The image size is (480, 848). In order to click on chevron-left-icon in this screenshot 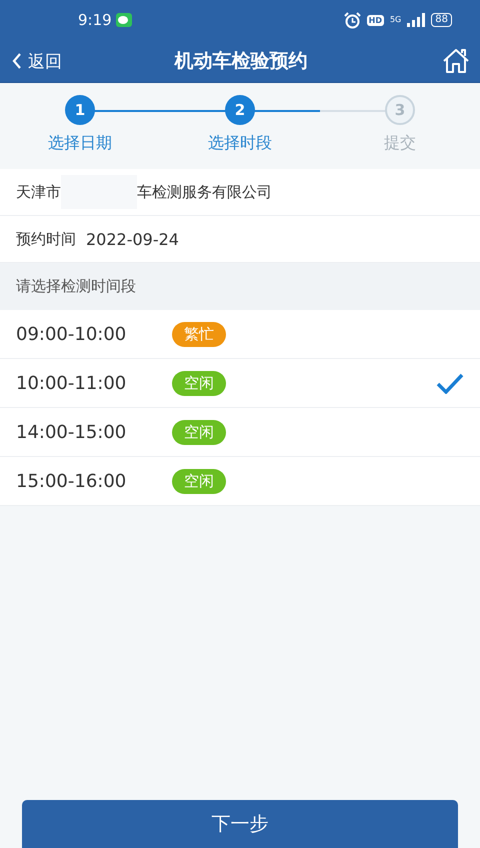, I will do `click(17, 61)`.